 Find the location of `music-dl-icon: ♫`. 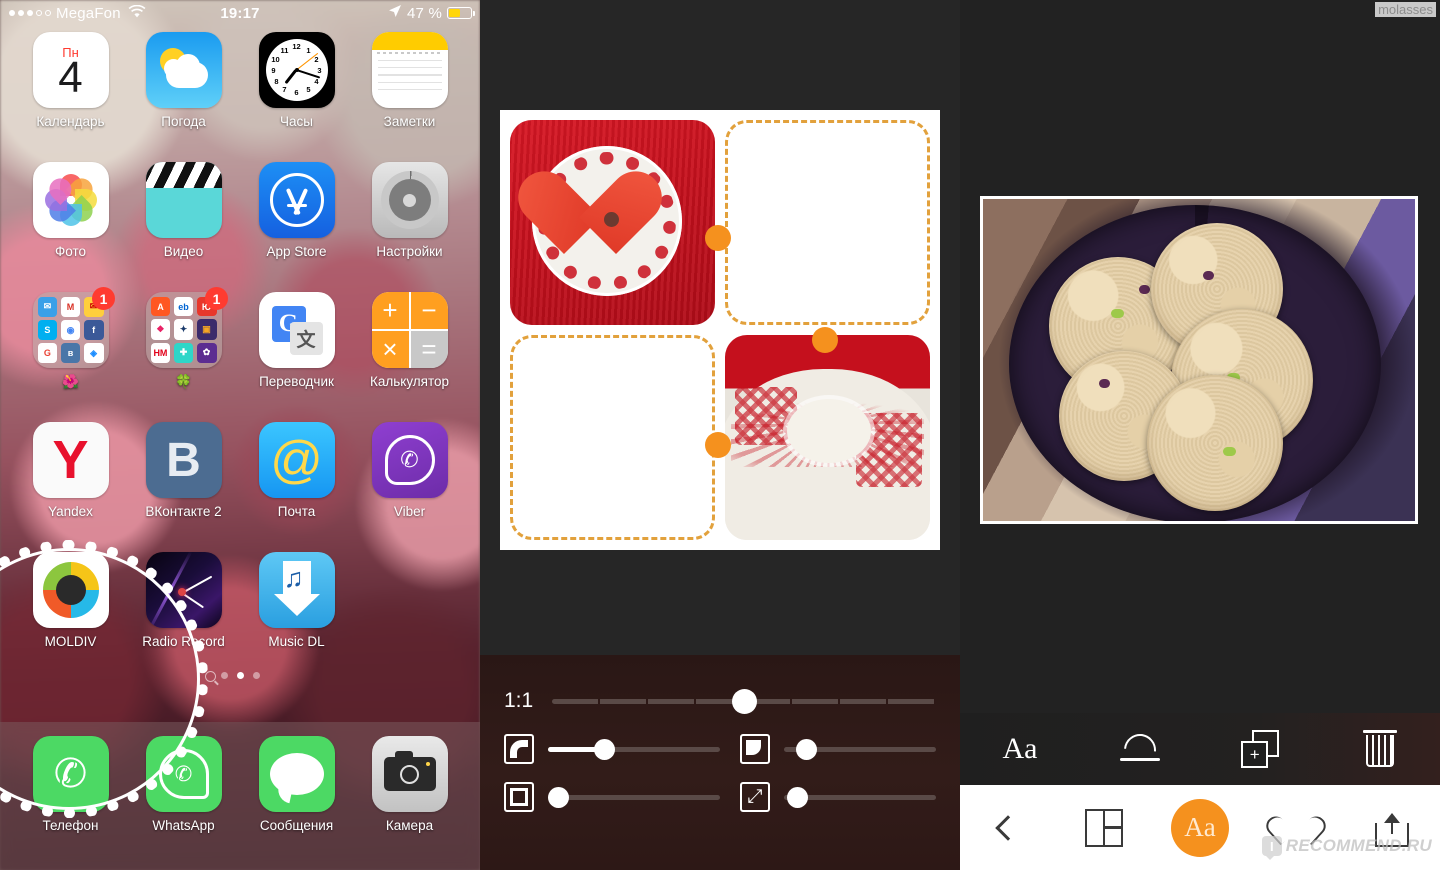

music-dl-icon: ♫ is located at coordinates (296, 590).